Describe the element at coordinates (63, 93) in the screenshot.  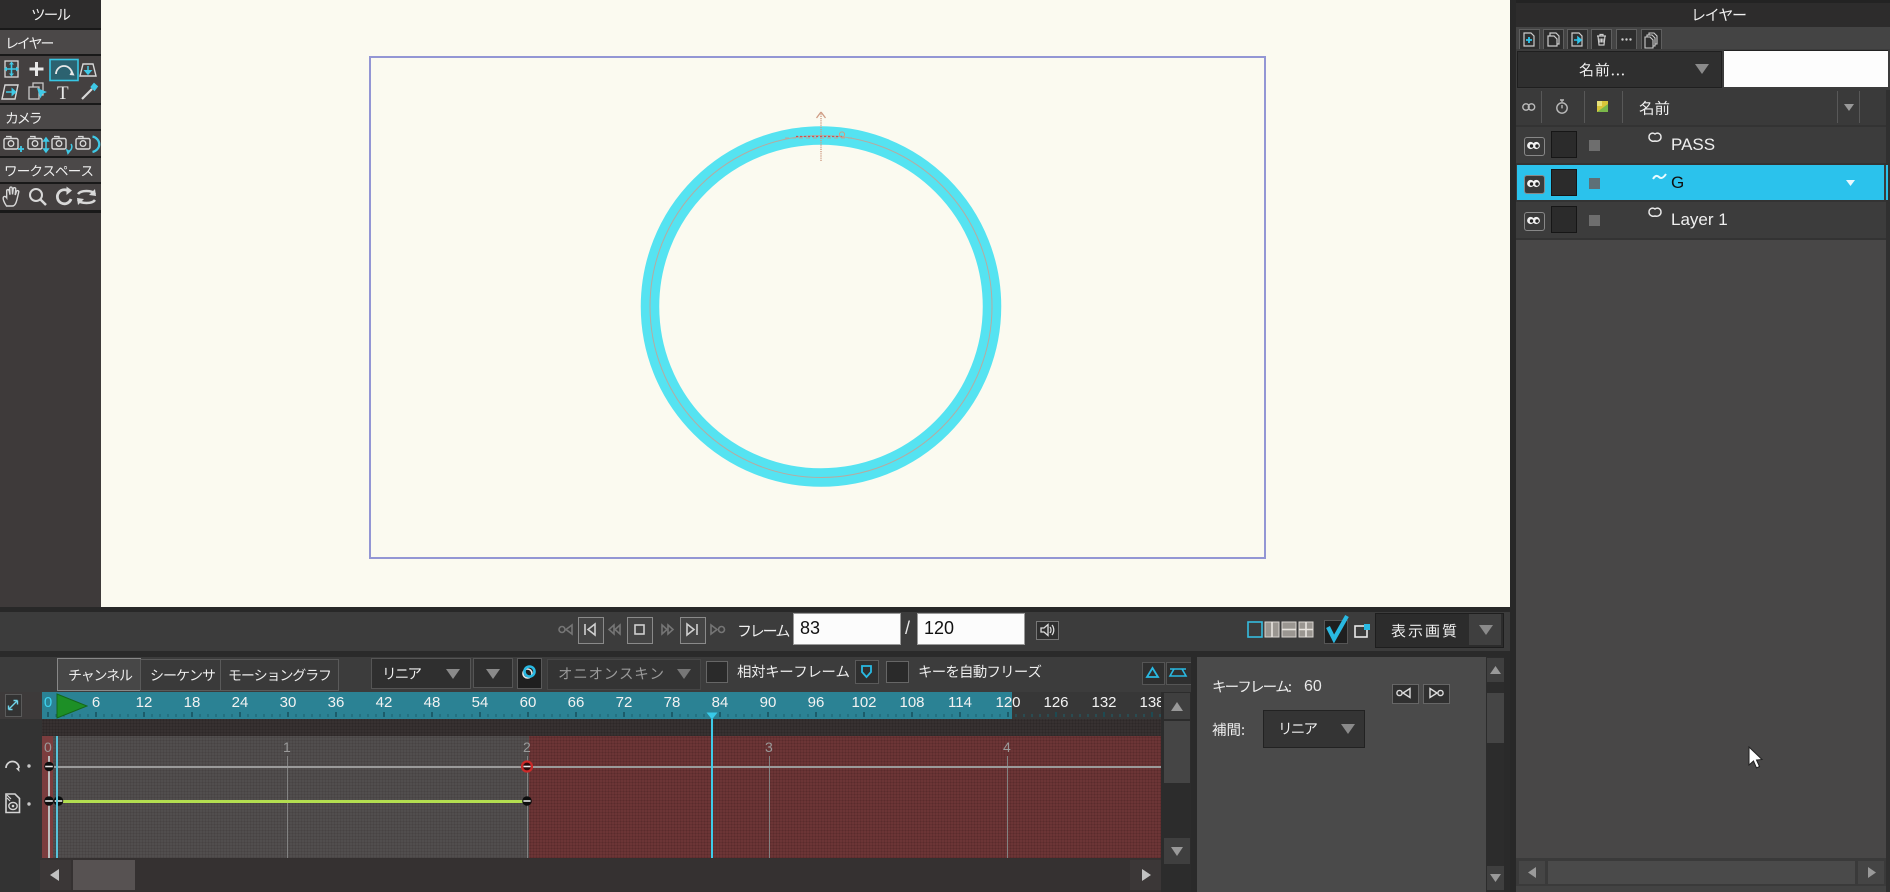
I see `svg-text: T` at that location.